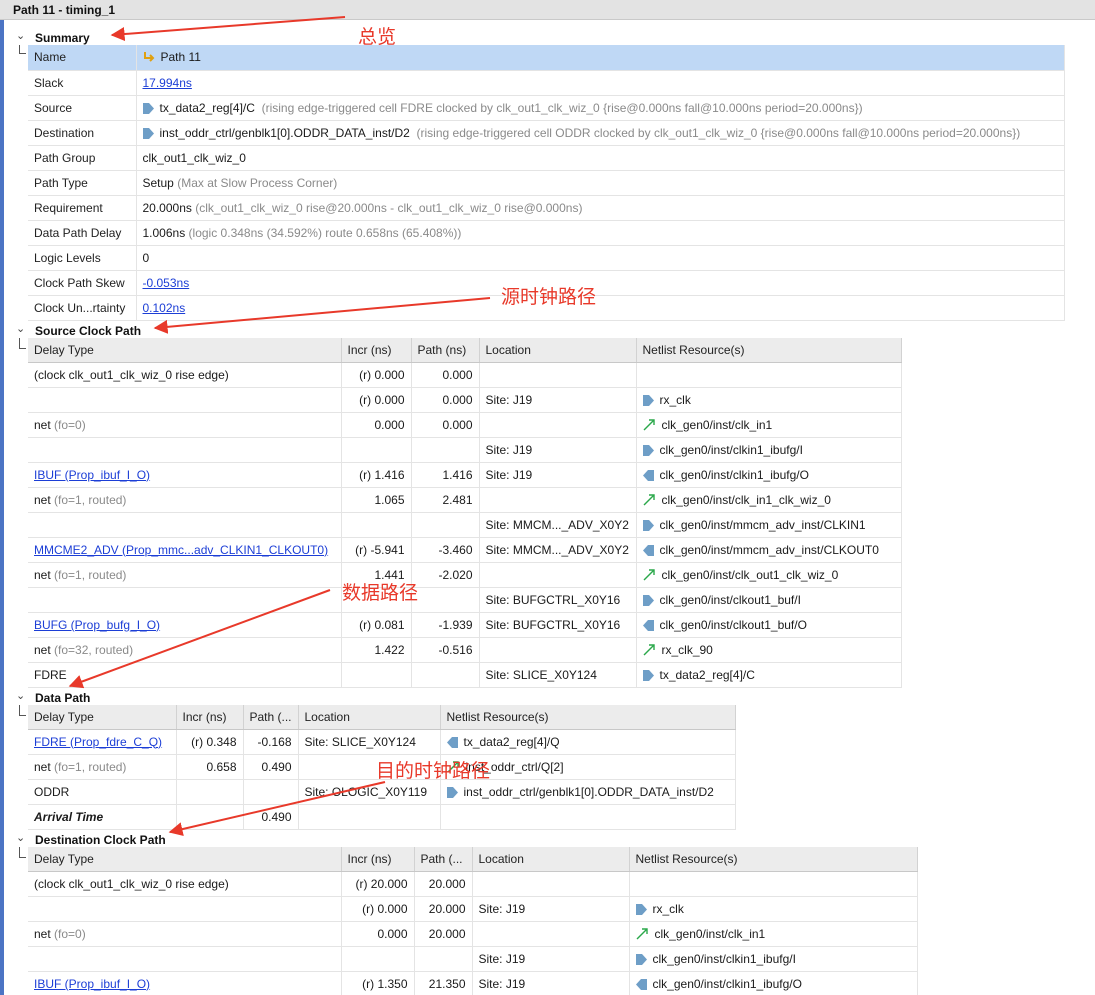  Describe the element at coordinates (600, 158) in the screenshot. I see `path-group-value: clk_out1_clk_wiz_0` at that location.